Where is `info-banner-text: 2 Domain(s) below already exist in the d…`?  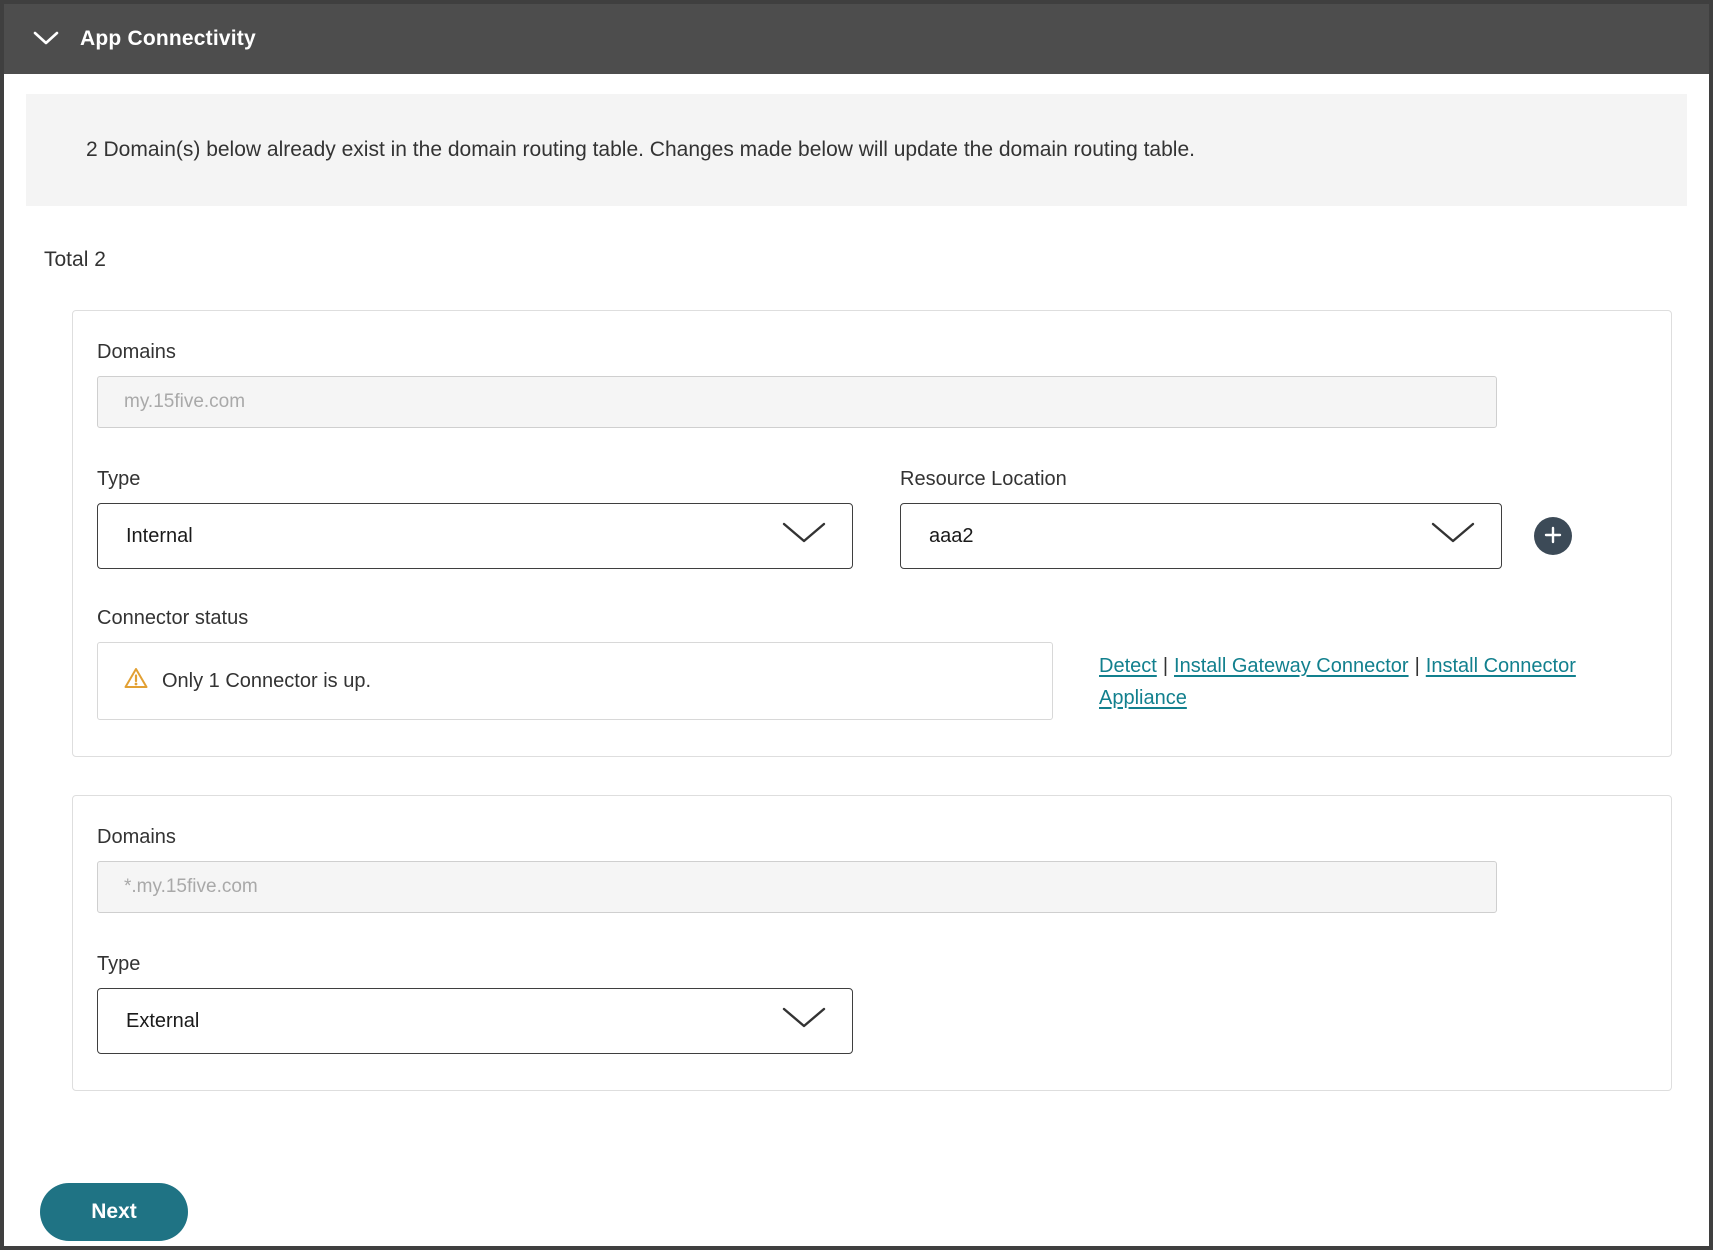
info-banner-text: 2 Domain(s) below already exist in the d… is located at coordinates (640, 149).